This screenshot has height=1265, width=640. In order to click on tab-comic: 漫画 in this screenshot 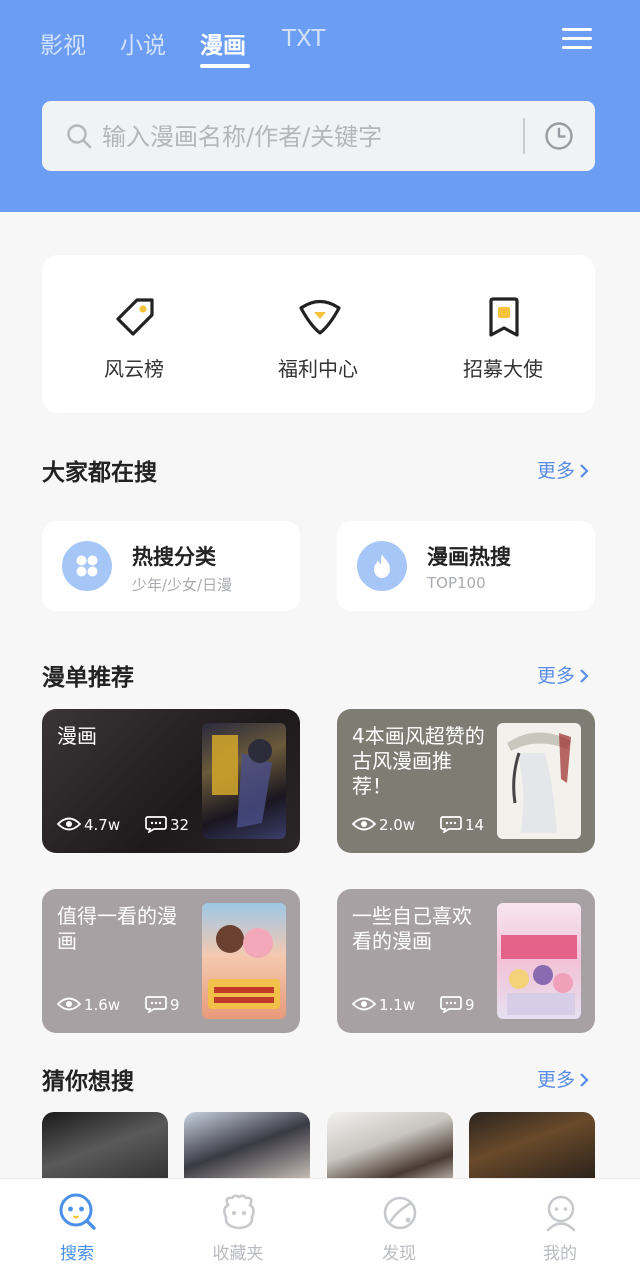, I will do `click(223, 43)`.